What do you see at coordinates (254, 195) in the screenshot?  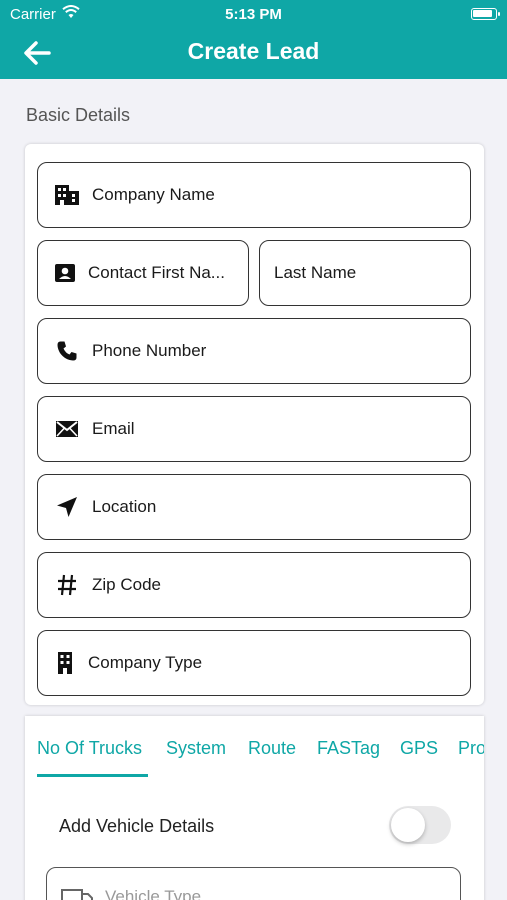 I see `company-name-field: Company Name` at bounding box center [254, 195].